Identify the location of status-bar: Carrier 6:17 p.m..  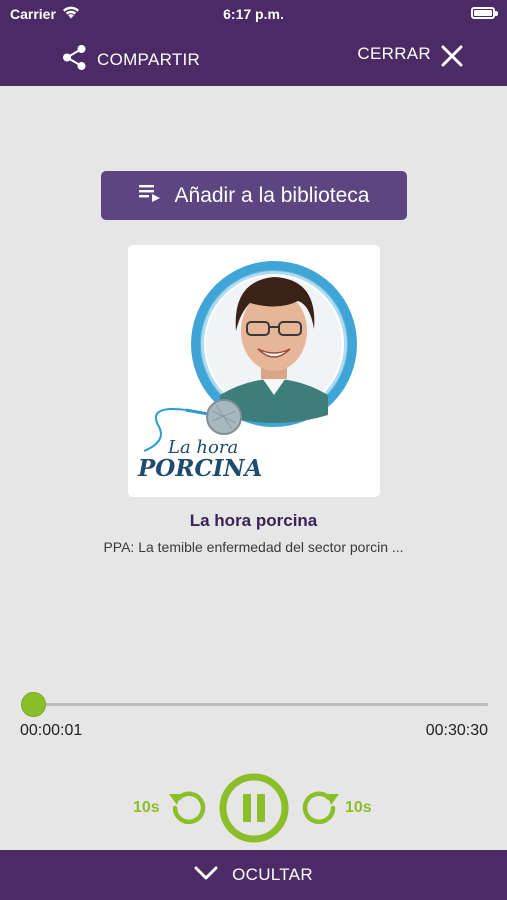
(253, 14).